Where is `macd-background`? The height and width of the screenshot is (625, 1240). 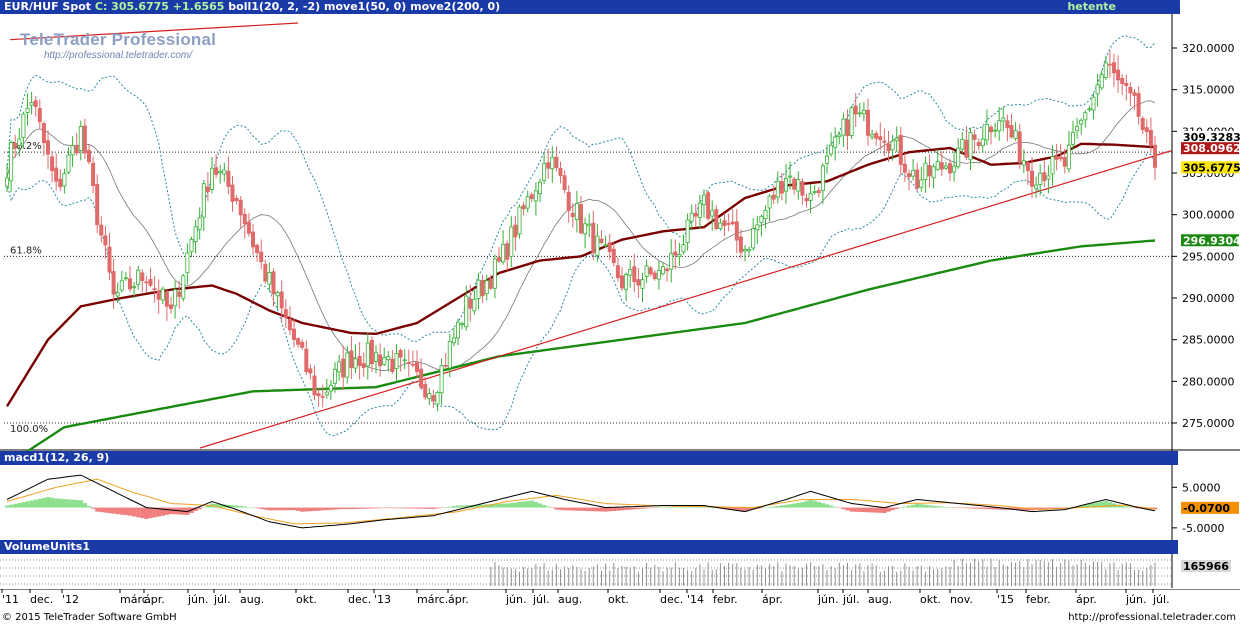
macd-background is located at coordinates (586, 502).